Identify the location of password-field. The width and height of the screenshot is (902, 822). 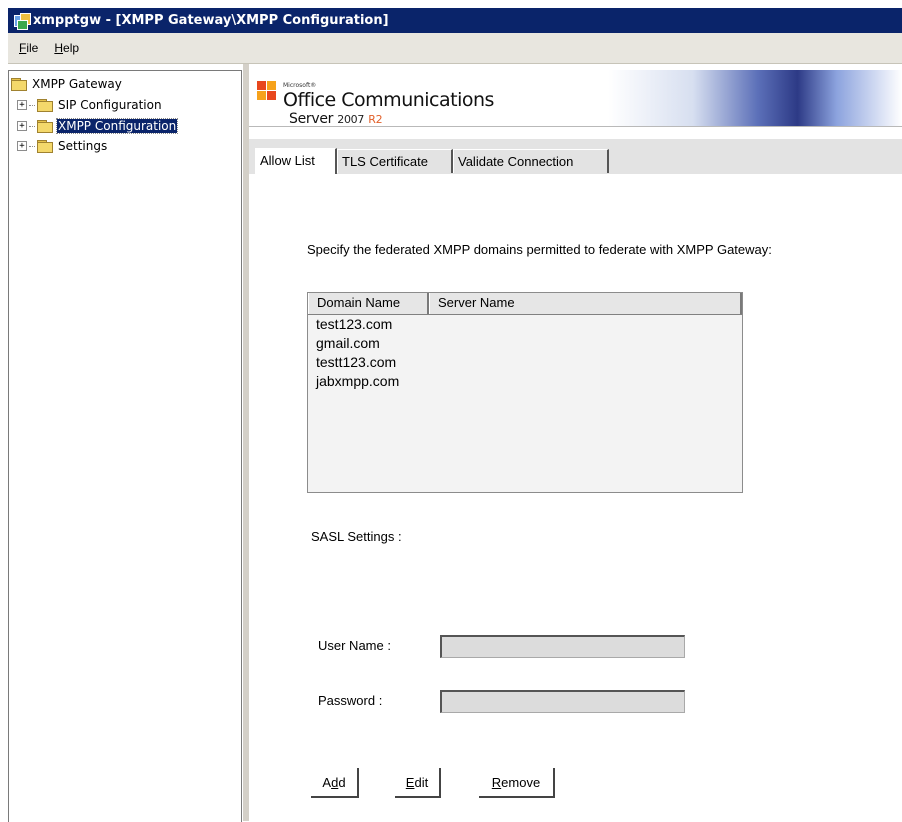
(562, 701).